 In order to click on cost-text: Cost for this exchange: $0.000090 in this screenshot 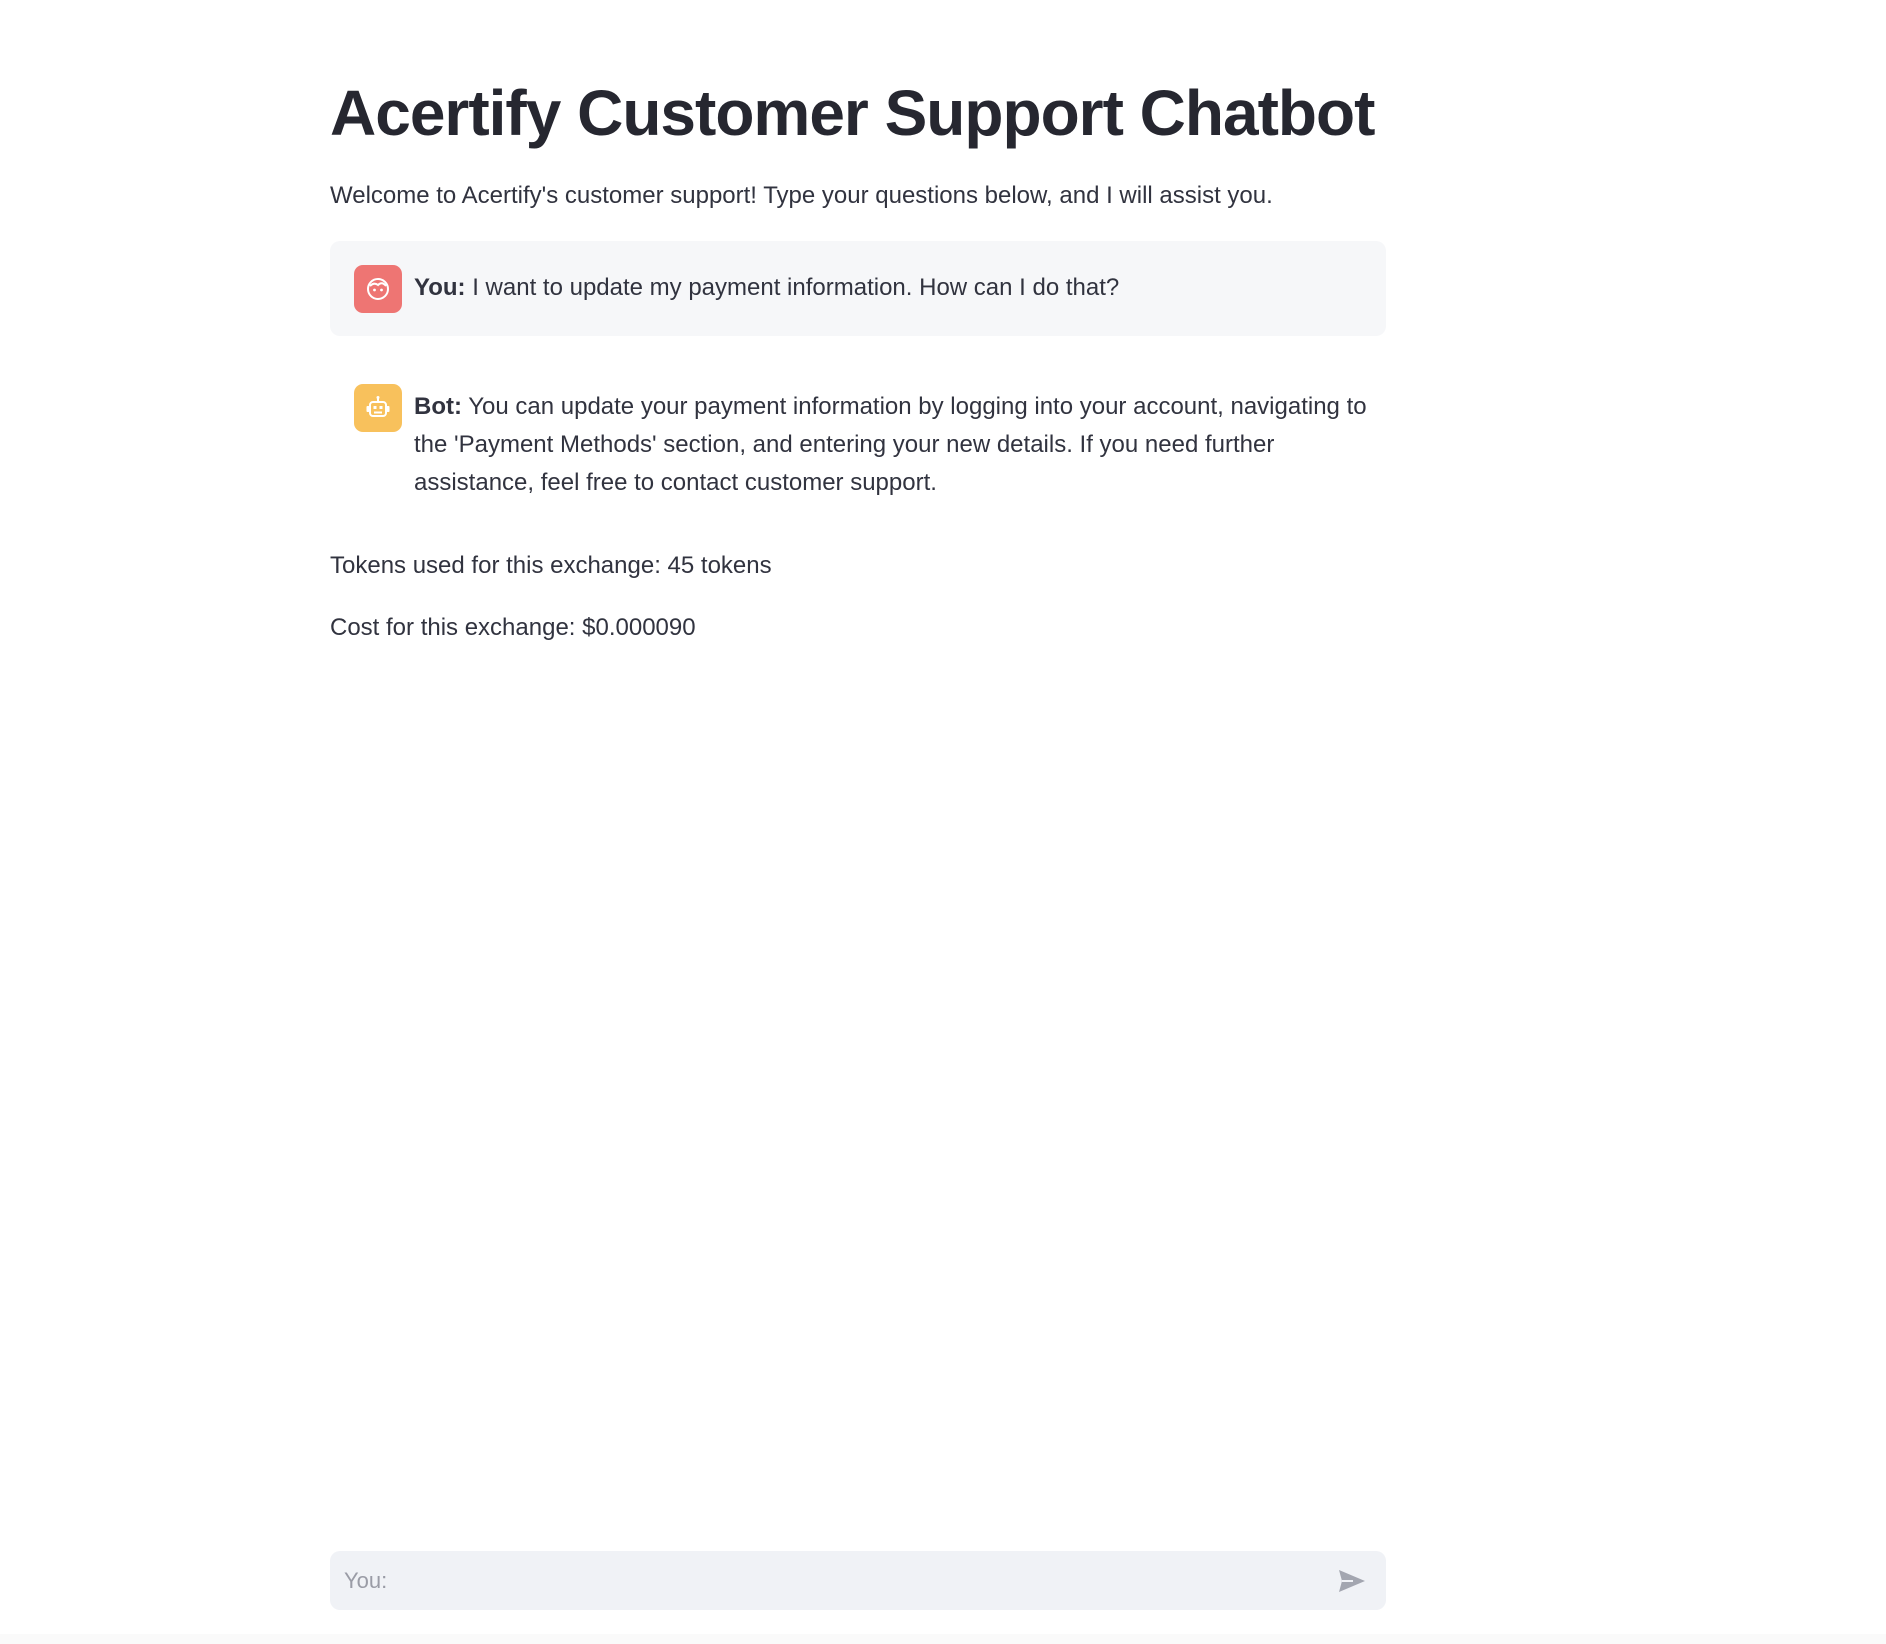, I will do `click(513, 627)`.